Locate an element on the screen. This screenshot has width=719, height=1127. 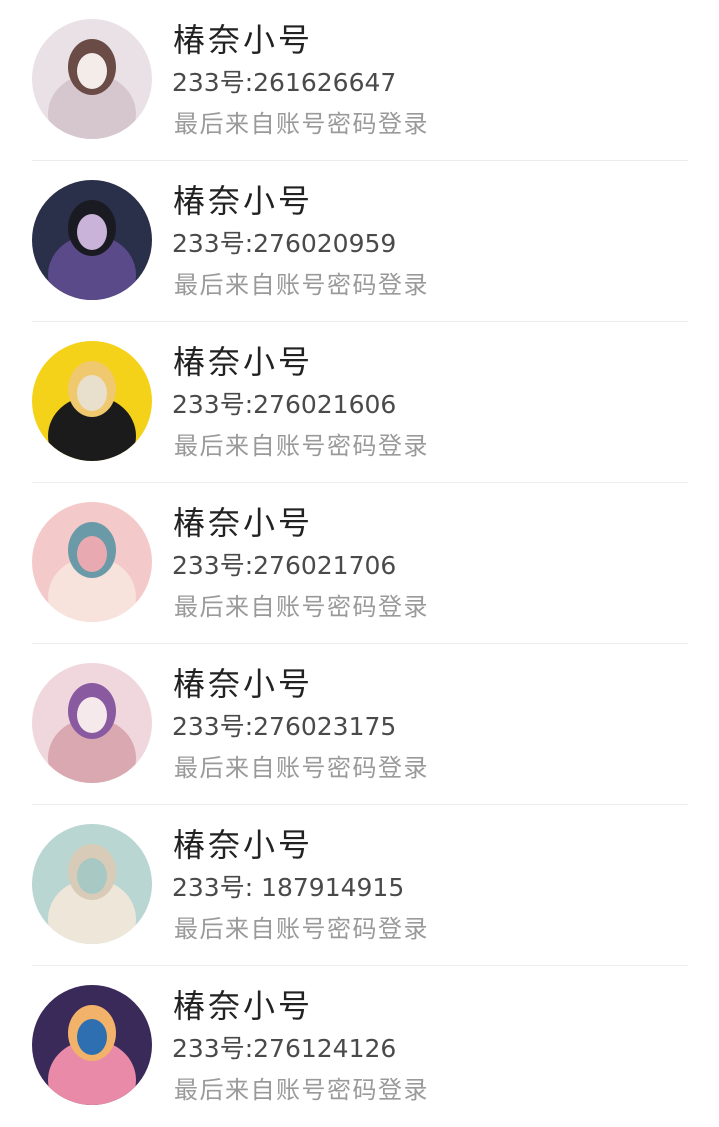
account-row: 椿奈小号 233号: 187914915 最后来自账号密码登录 is located at coordinates (359, 885).